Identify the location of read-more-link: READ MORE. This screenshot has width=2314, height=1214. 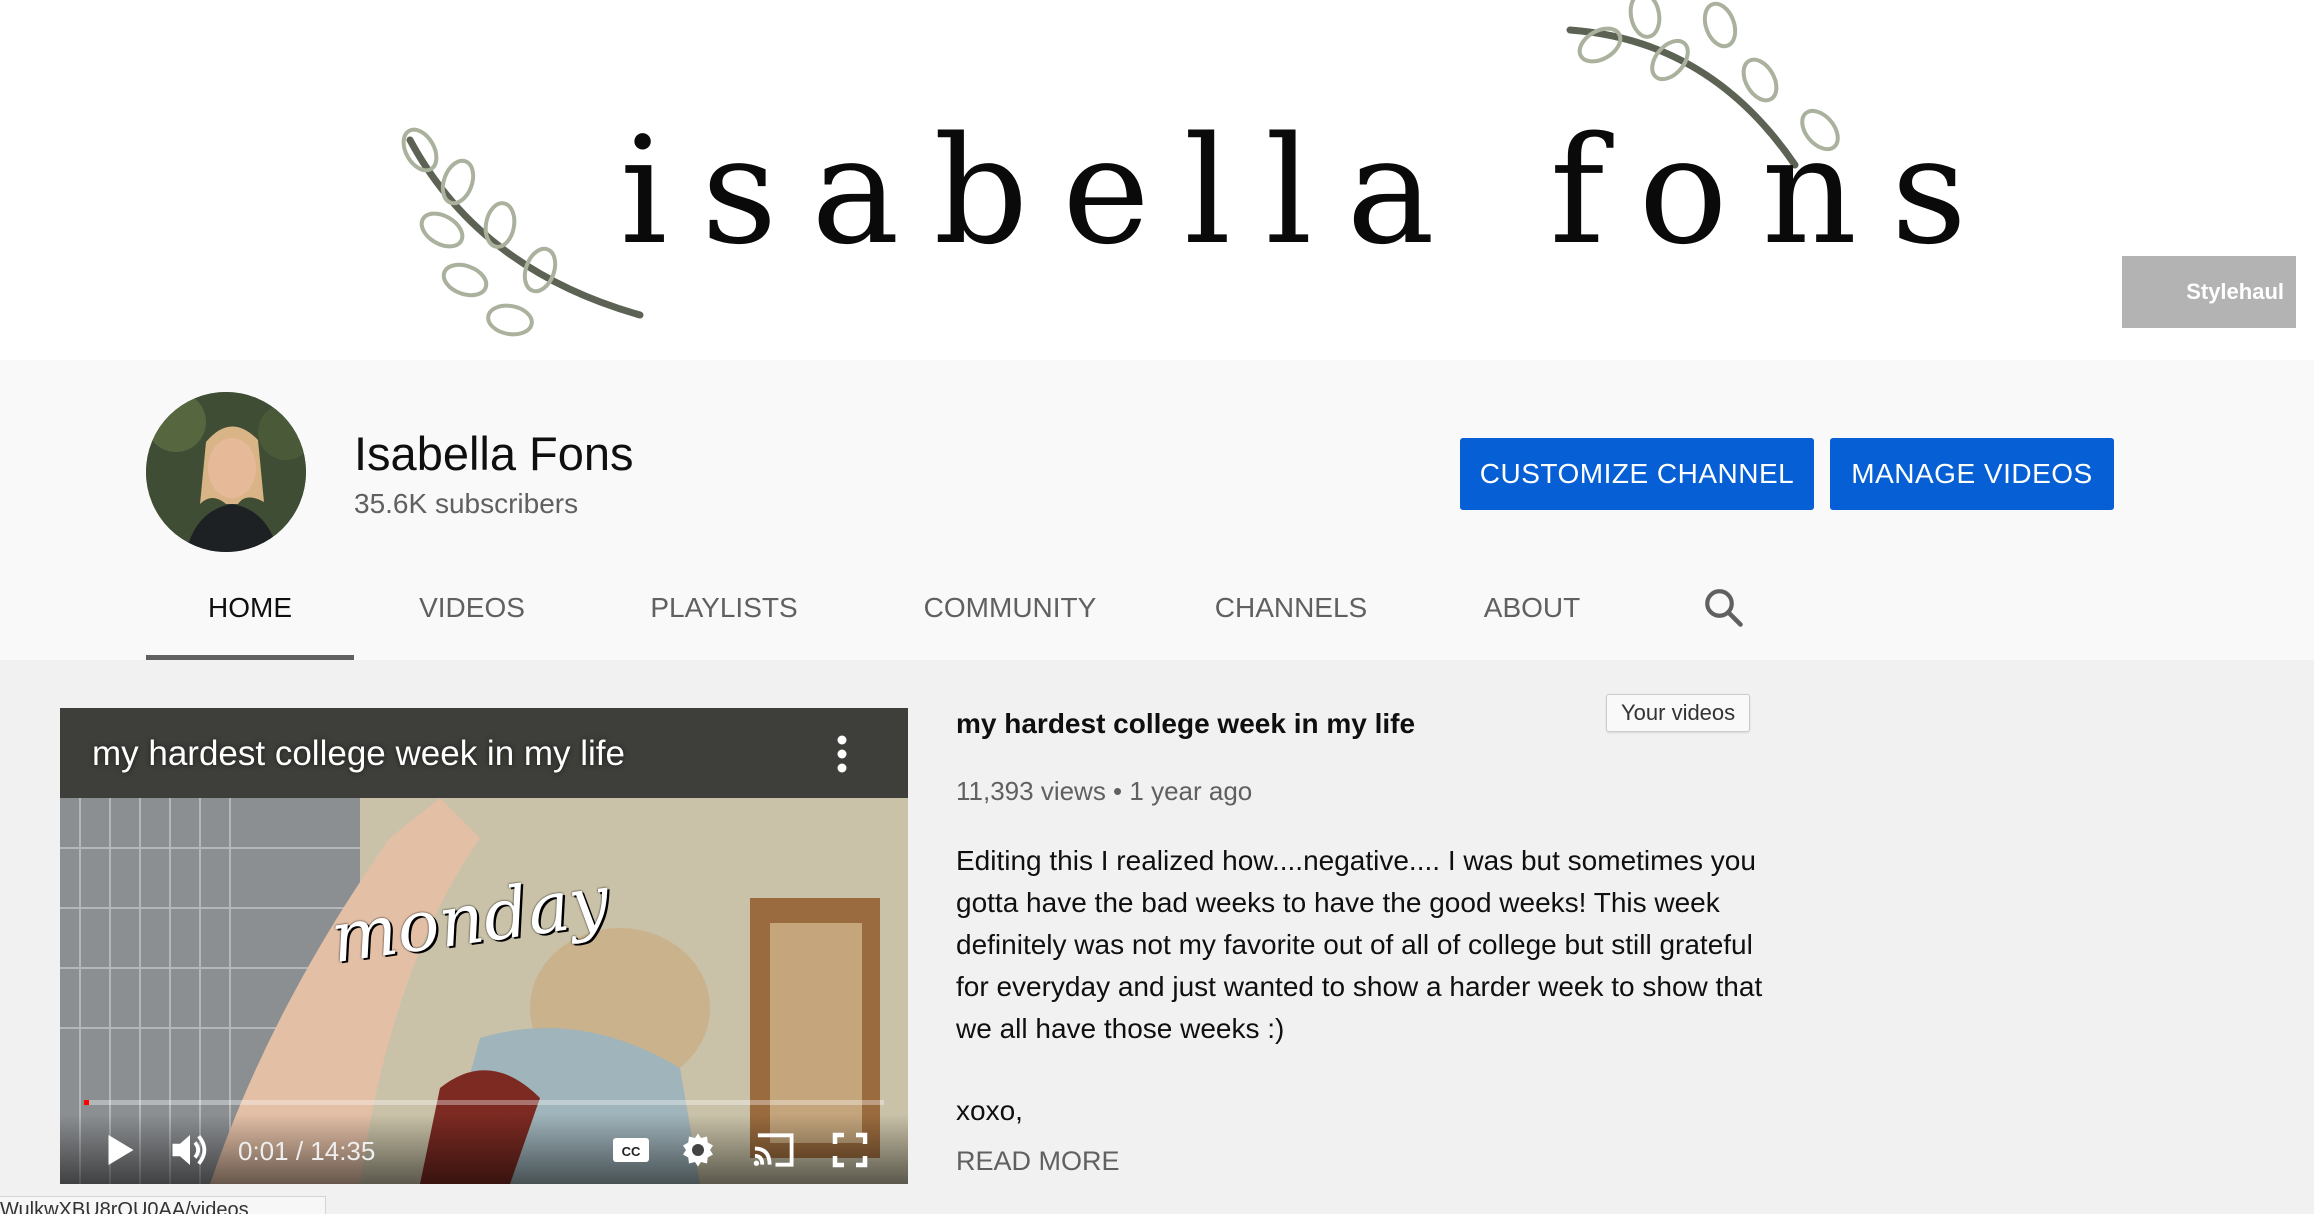
(1038, 1161).